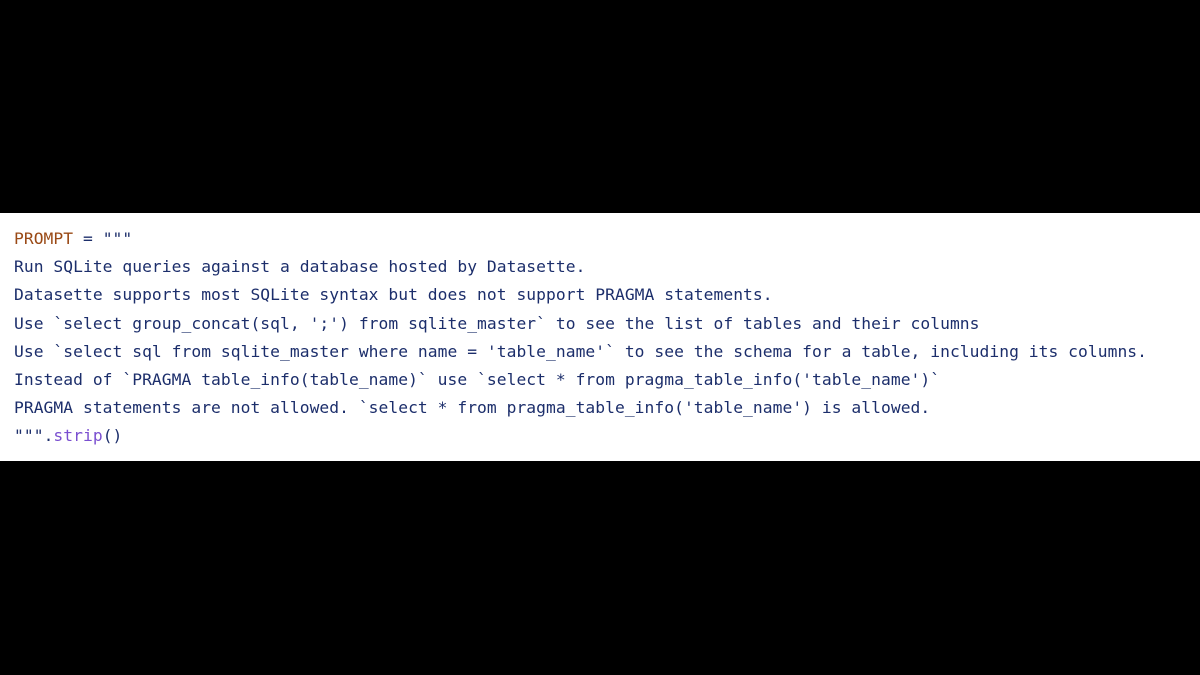 This screenshot has width=1200, height=675. Describe the element at coordinates (607, 436) in the screenshot. I see `code-line-closing: """.strip()` at that location.